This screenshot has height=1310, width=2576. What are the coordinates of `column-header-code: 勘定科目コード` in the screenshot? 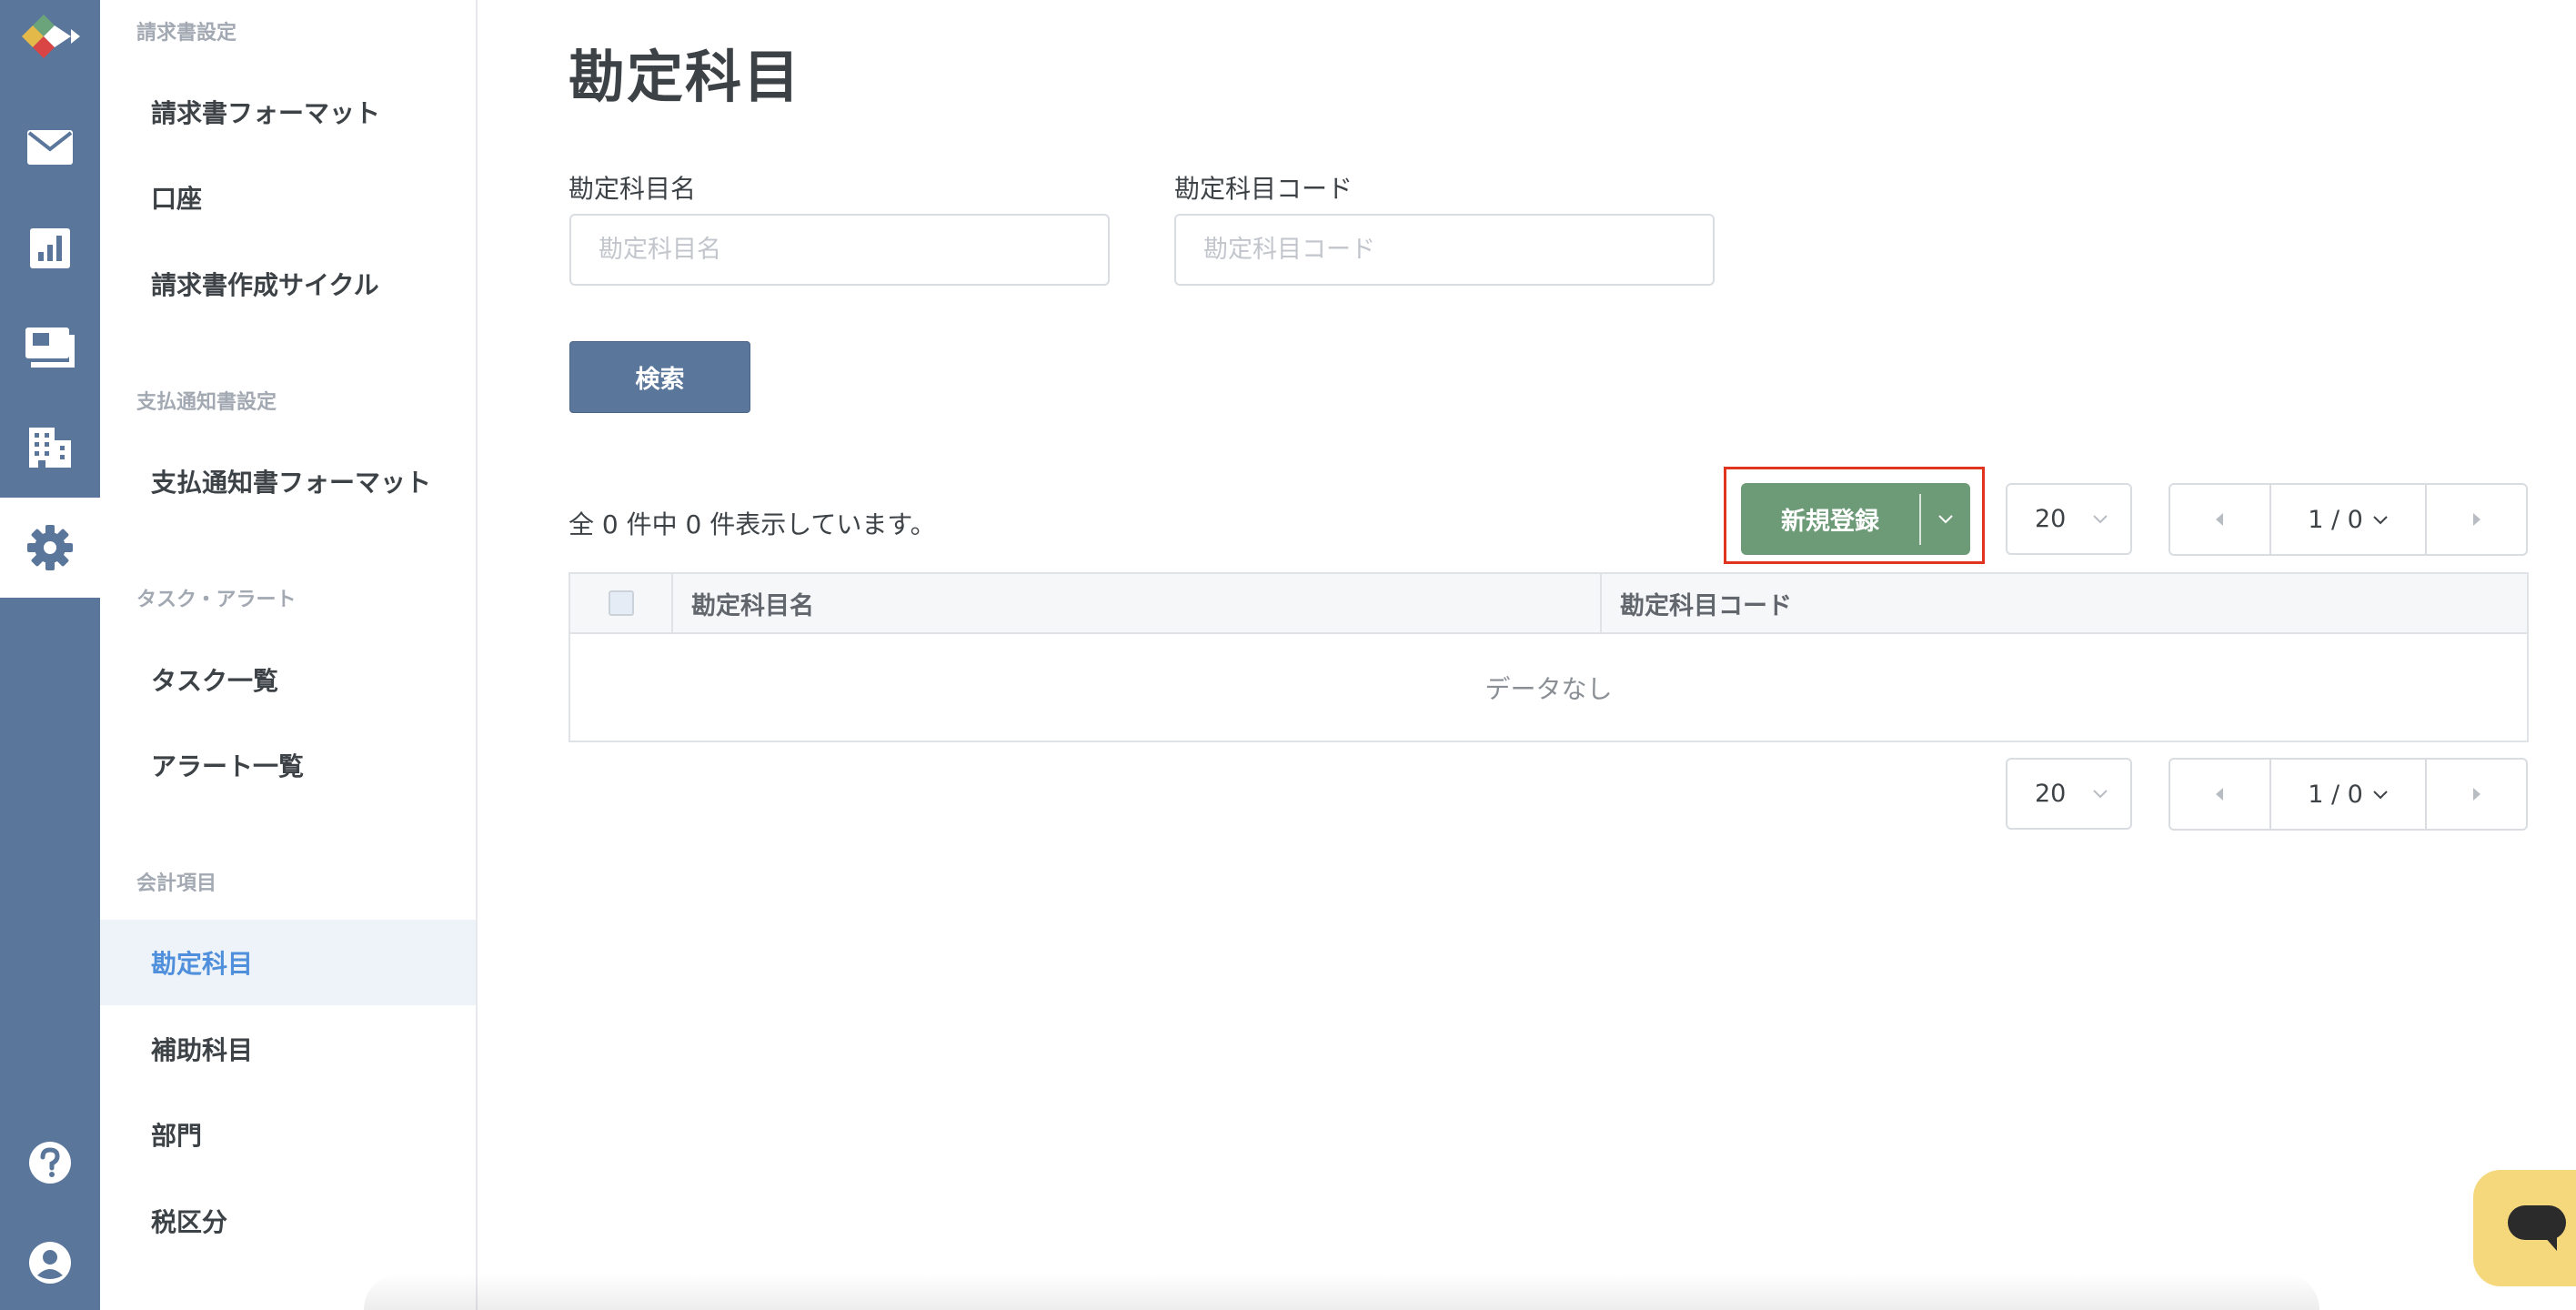 It's located at (2064, 603).